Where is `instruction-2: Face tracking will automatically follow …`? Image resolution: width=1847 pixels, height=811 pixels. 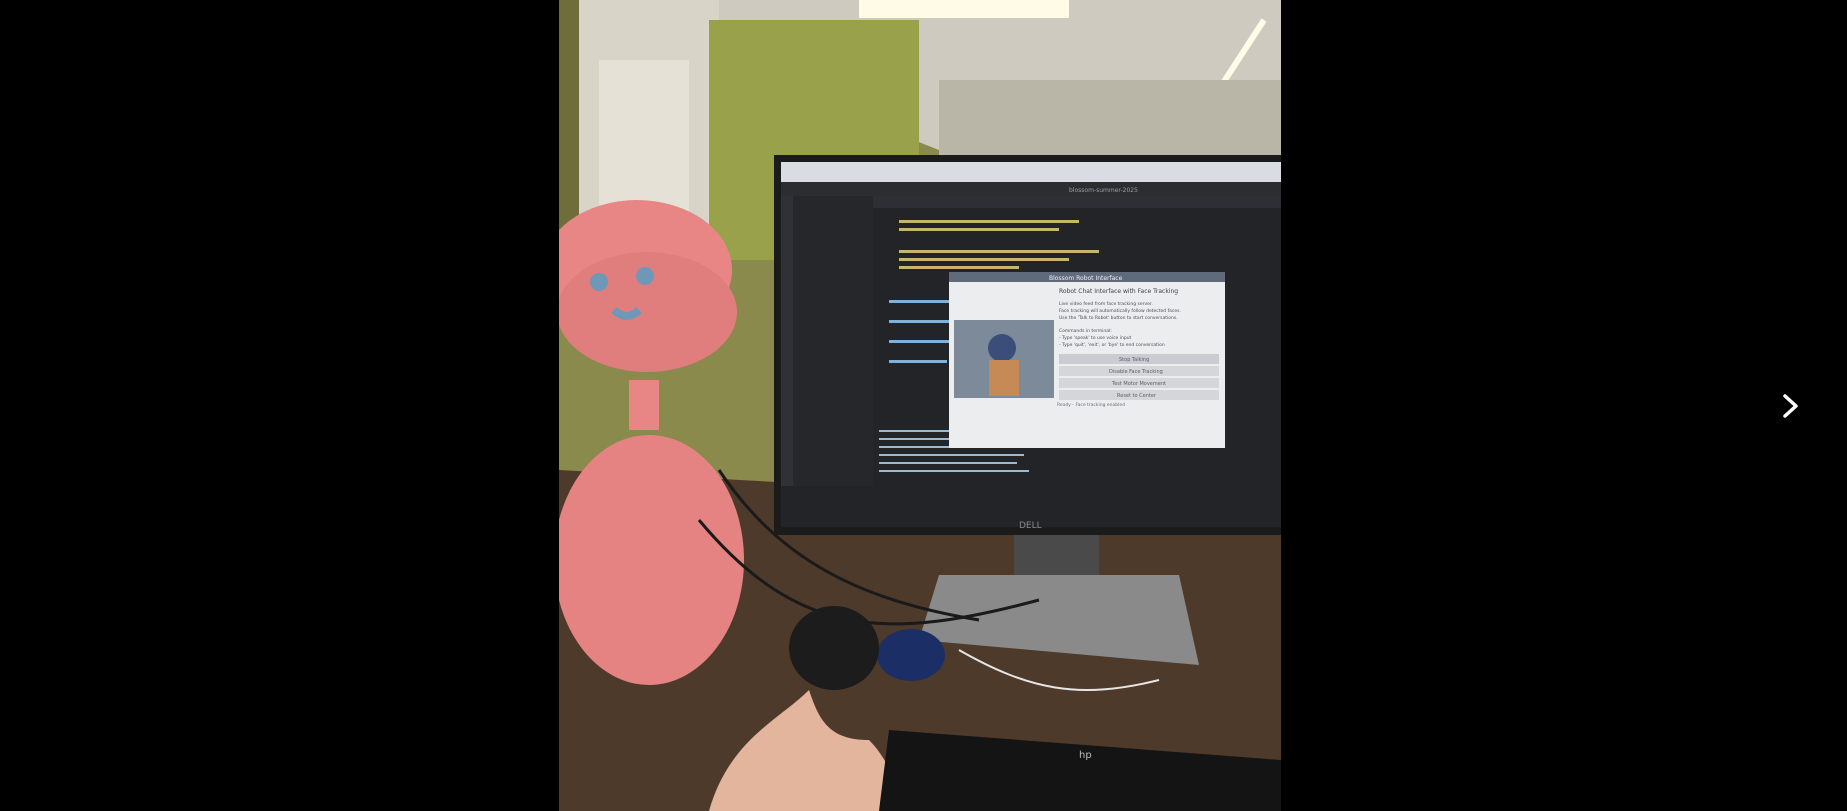 instruction-2: Face tracking will automatically follow … is located at coordinates (1120, 311).